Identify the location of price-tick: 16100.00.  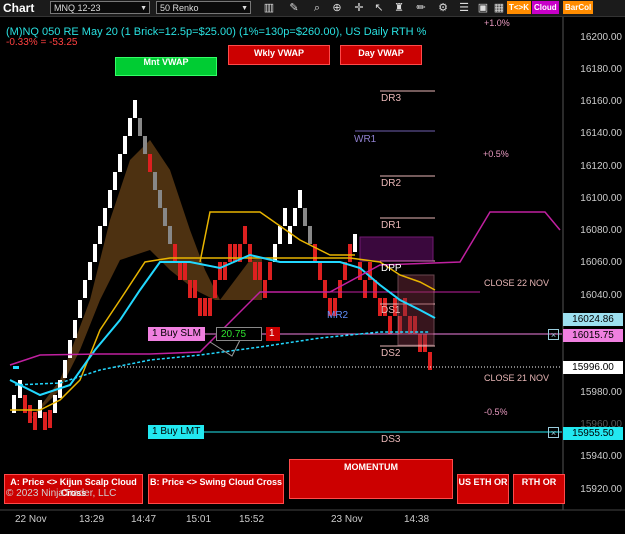
(601, 198).